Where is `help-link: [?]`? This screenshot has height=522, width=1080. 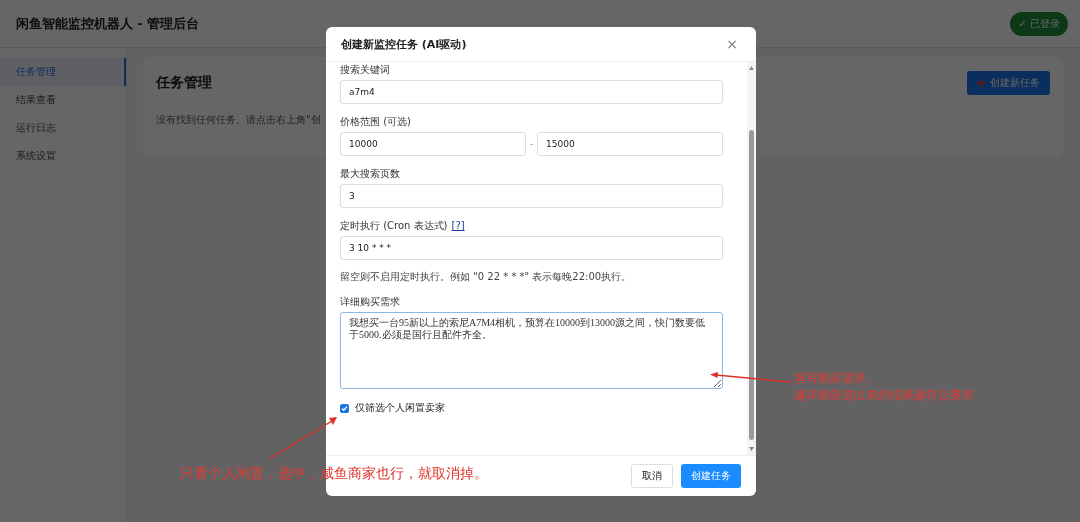 help-link: [?] is located at coordinates (458, 226).